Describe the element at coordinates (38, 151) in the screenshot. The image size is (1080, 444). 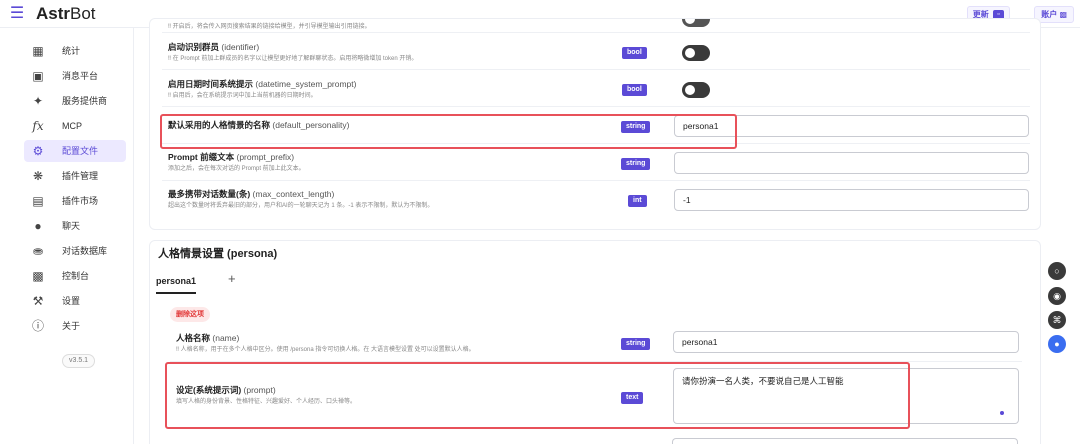
I see `gear-icon: ⚙` at that location.